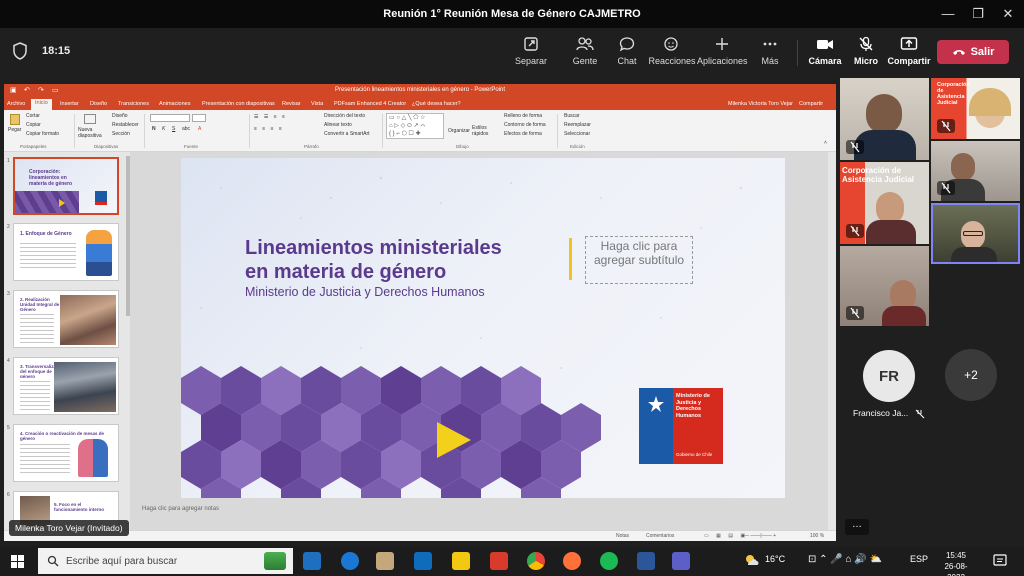 The image size is (1024, 576). I want to click on font-color-icon: A, so click(199, 129).